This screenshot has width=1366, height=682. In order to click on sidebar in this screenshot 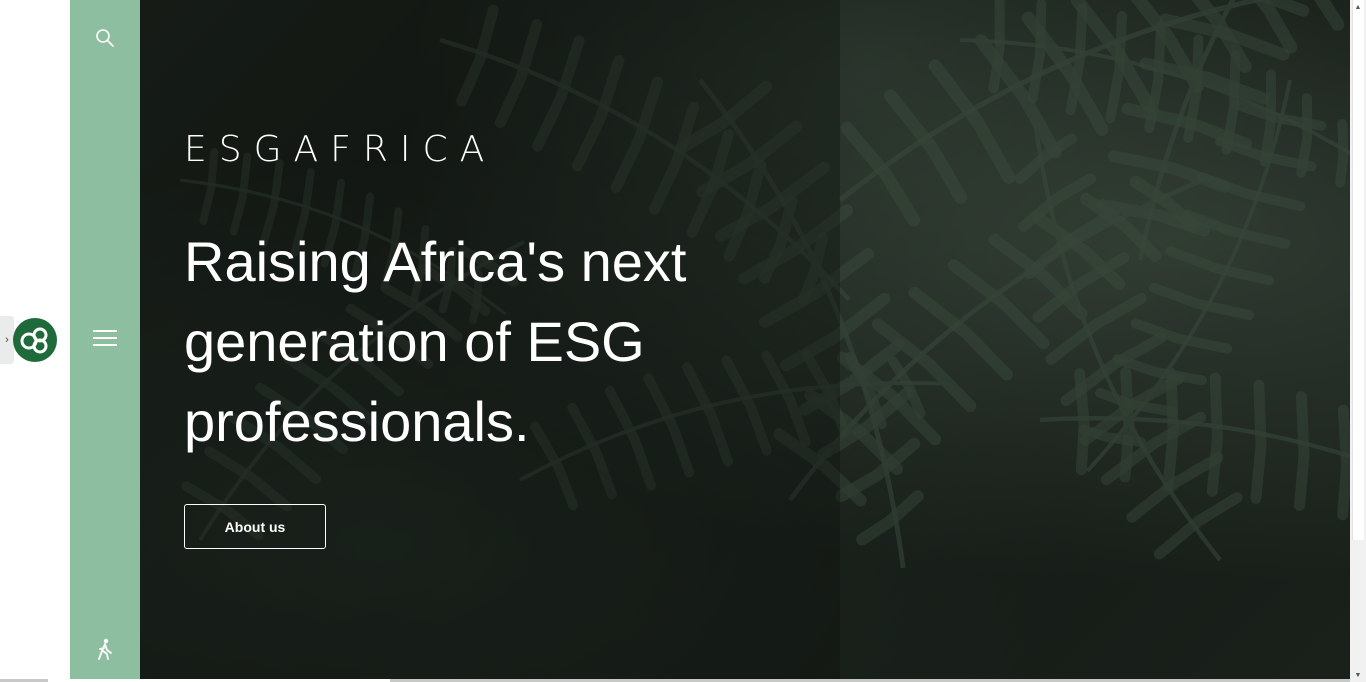, I will do `click(105, 341)`.